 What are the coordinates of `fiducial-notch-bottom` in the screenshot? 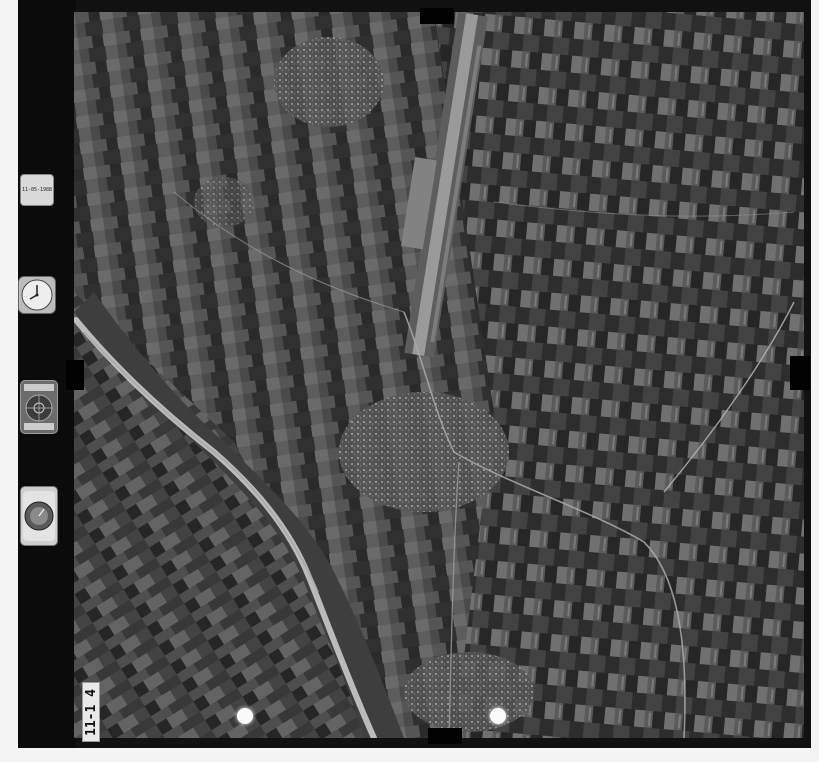 It's located at (445, 736).